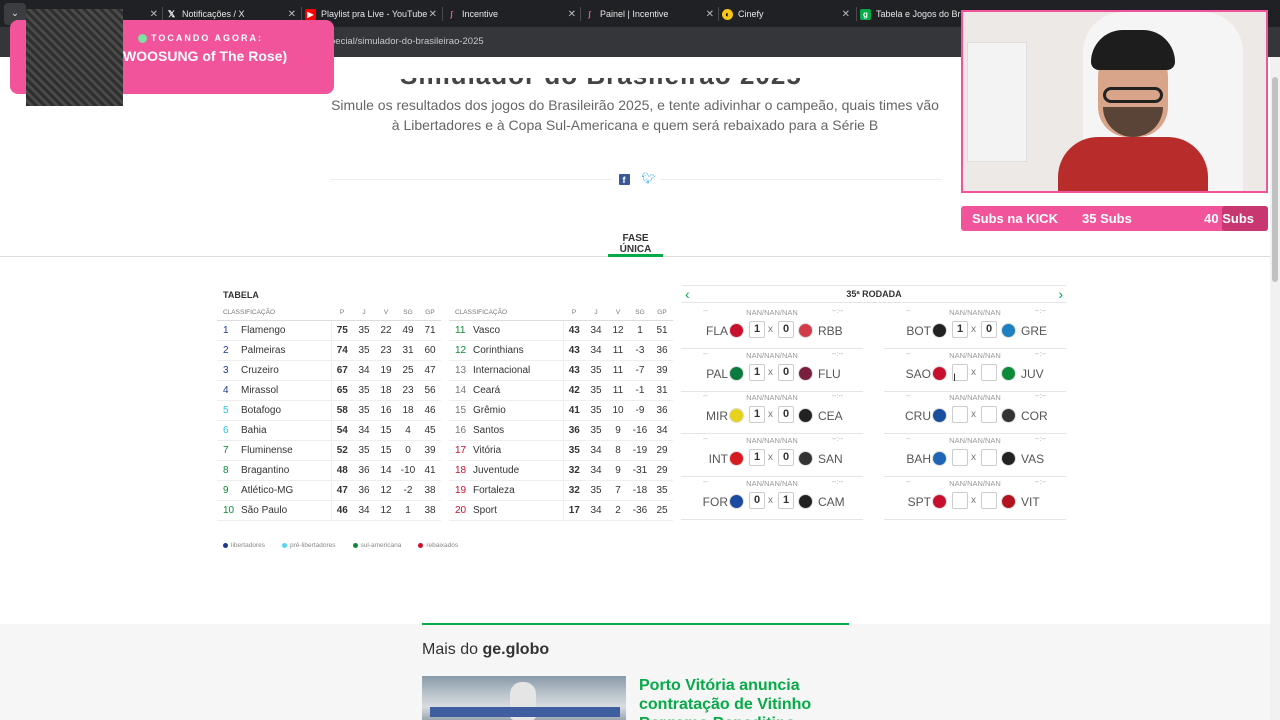 The image size is (1280, 720). I want to click on scrollbar, so click(1275, 388).